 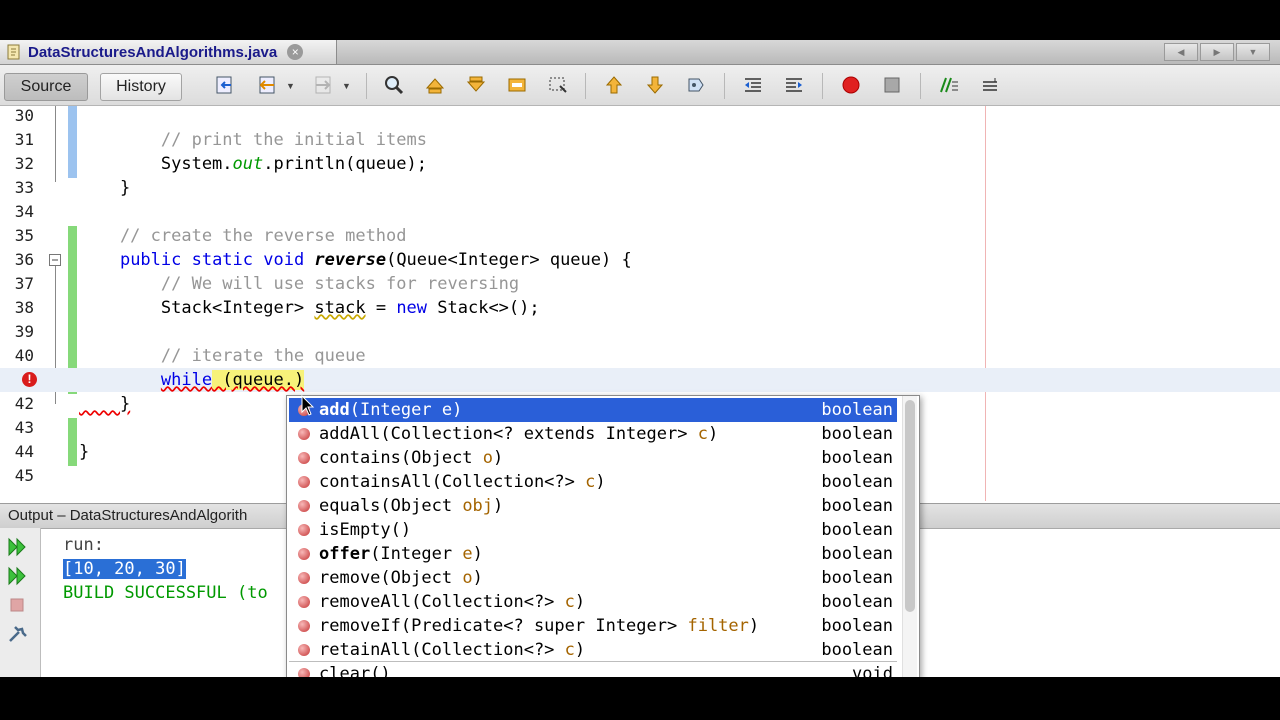 I want to click on completion-item: contains(Object o) boolean, so click(x=593, y=458).